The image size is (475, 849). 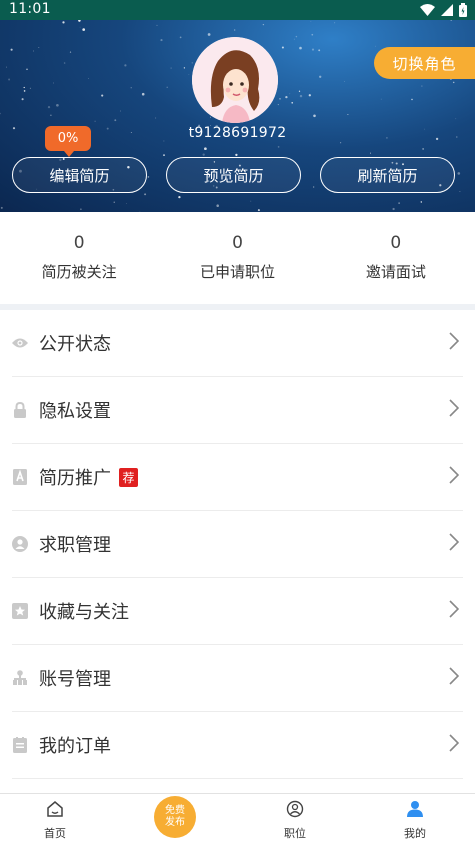 What do you see at coordinates (55, 821) in the screenshot?
I see `nav-home: 首页` at bounding box center [55, 821].